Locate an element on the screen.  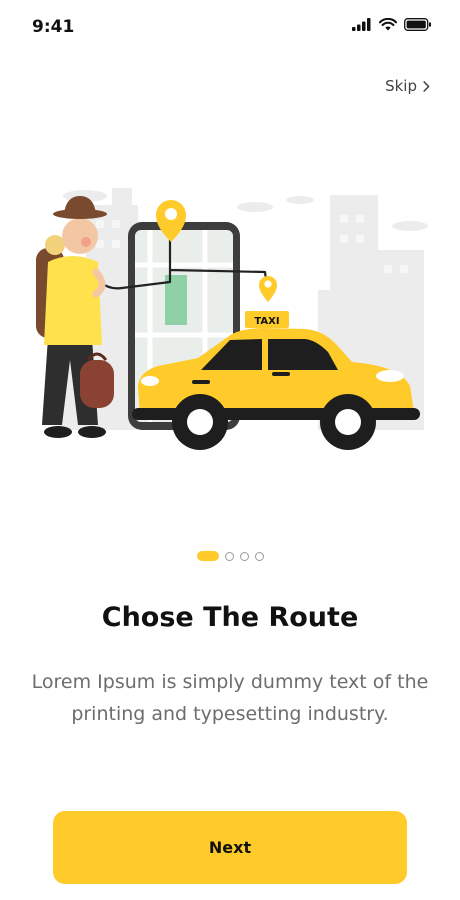
status-time: 9:41 is located at coordinates (53, 27).